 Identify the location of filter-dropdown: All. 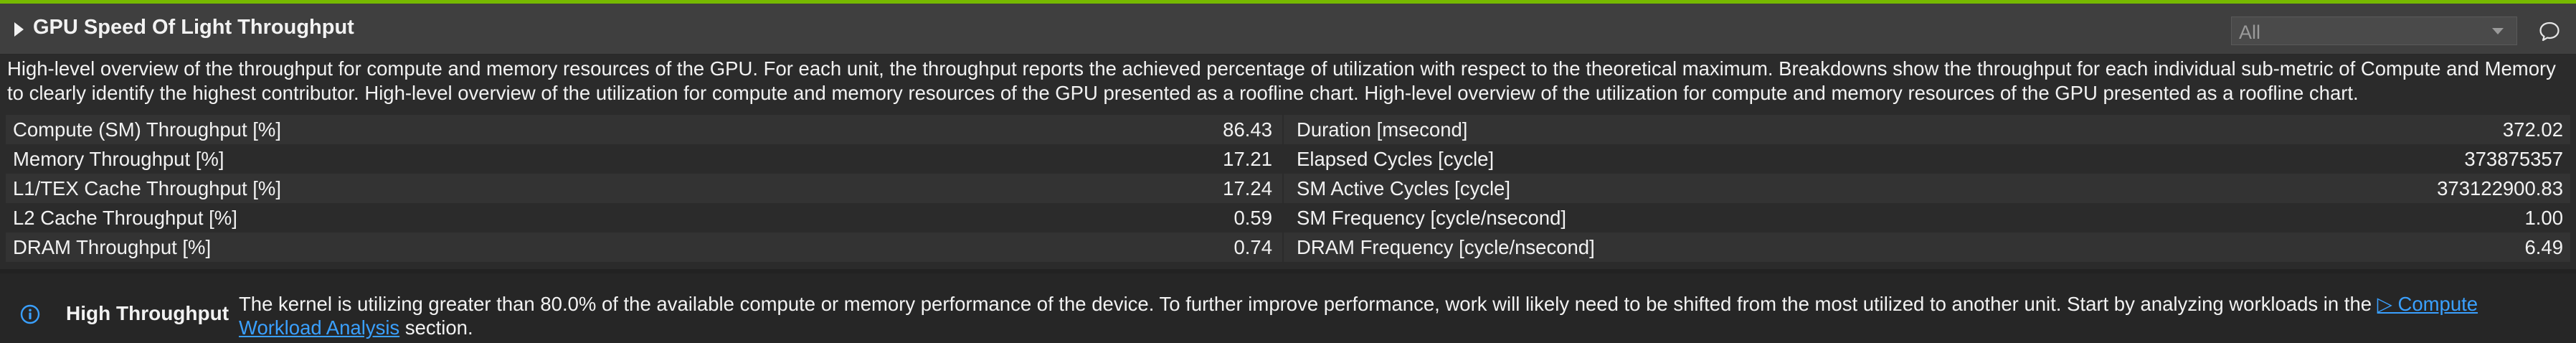
(2374, 31).